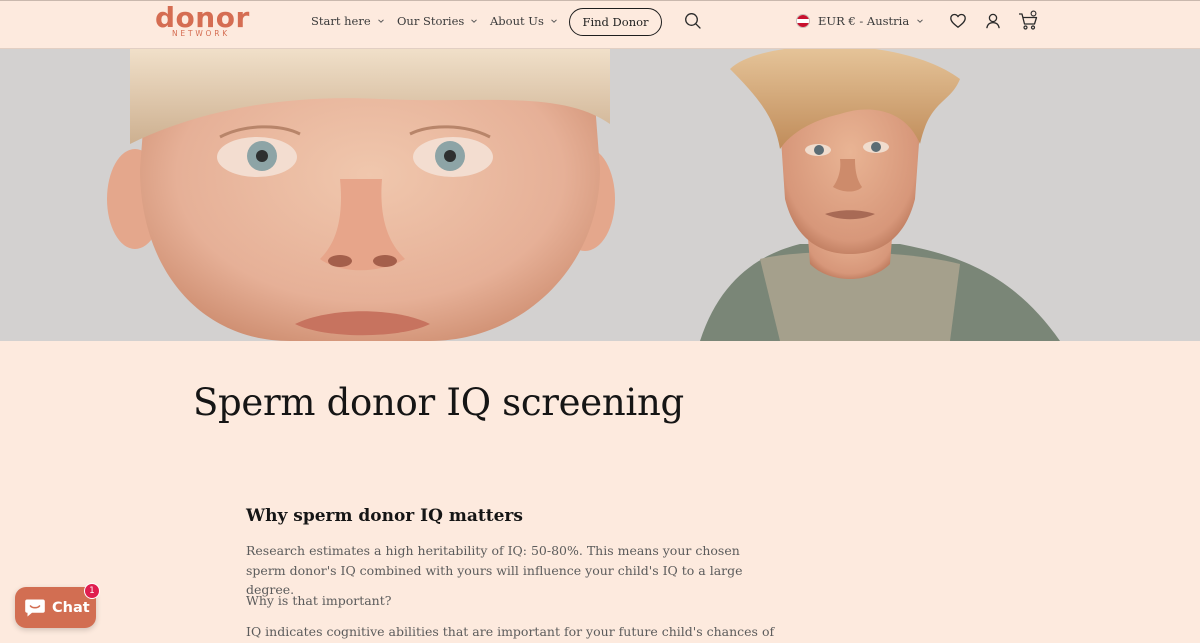 The width and height of the screenshot is (1200, 643). I want to click on currency-selector: EUR € - Austria, so click(860, 21).